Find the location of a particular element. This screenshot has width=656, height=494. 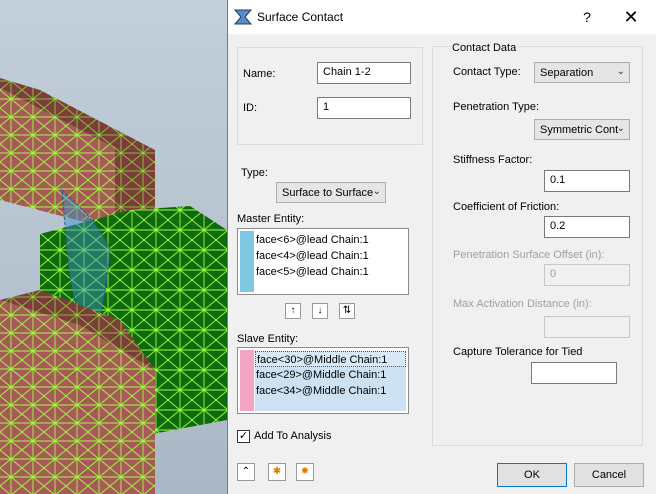

dialog-title: Surface Contact is located at coordinates (300, 17).